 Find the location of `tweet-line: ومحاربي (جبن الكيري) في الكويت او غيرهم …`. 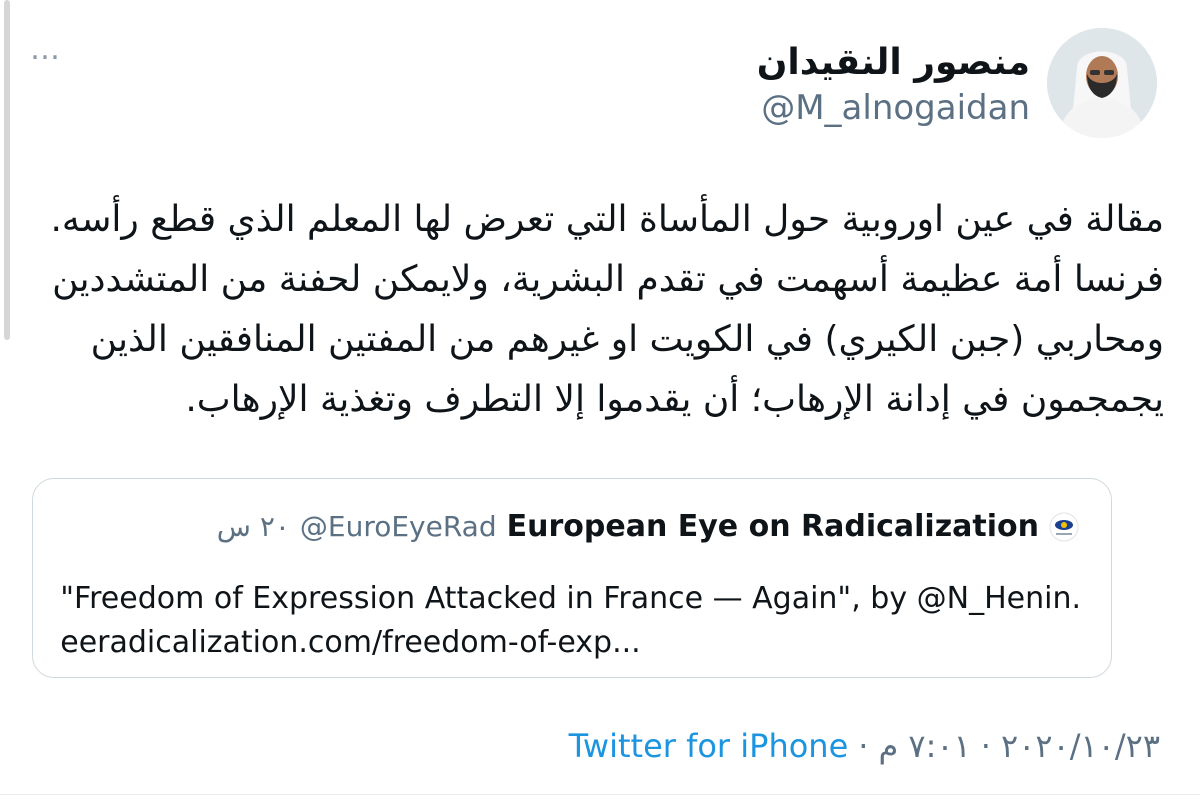

tweet-line: ومحاربي (جبن الكيري) في الكويت او غيرهم … is located at coordinates (627, 339).